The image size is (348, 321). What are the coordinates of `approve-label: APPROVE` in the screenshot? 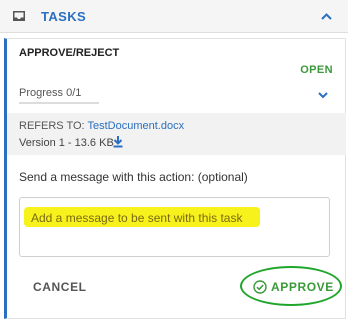 It's located at (302, 287).